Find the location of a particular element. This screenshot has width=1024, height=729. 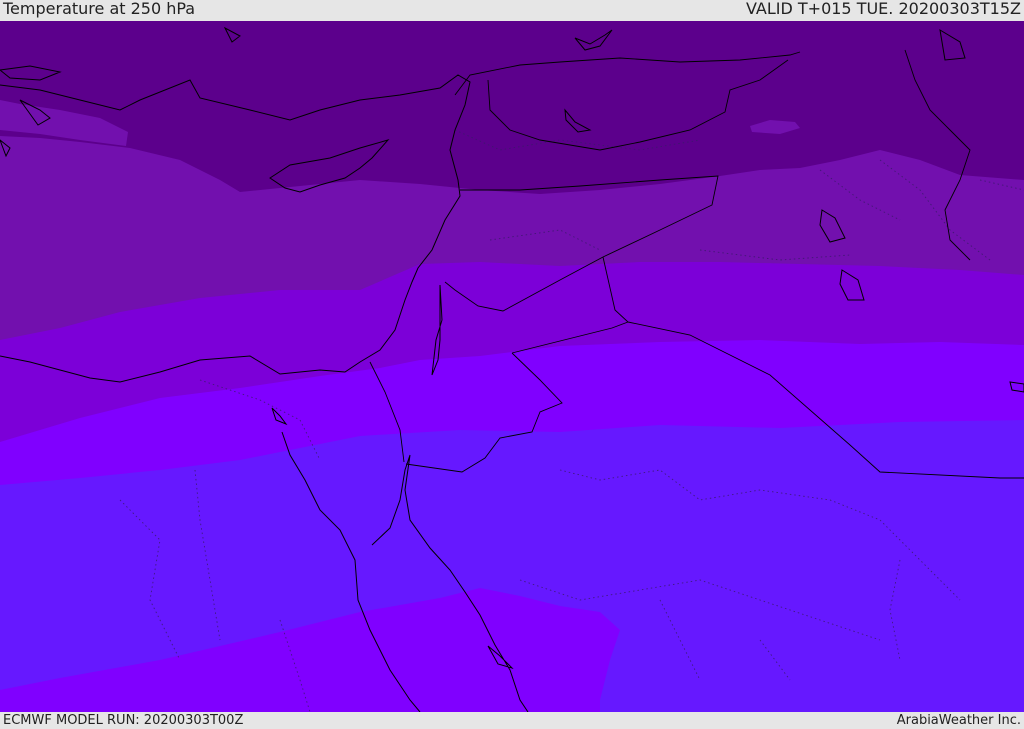

map-title: Temperature at 250 hPa is located at coordinates (99, 9).